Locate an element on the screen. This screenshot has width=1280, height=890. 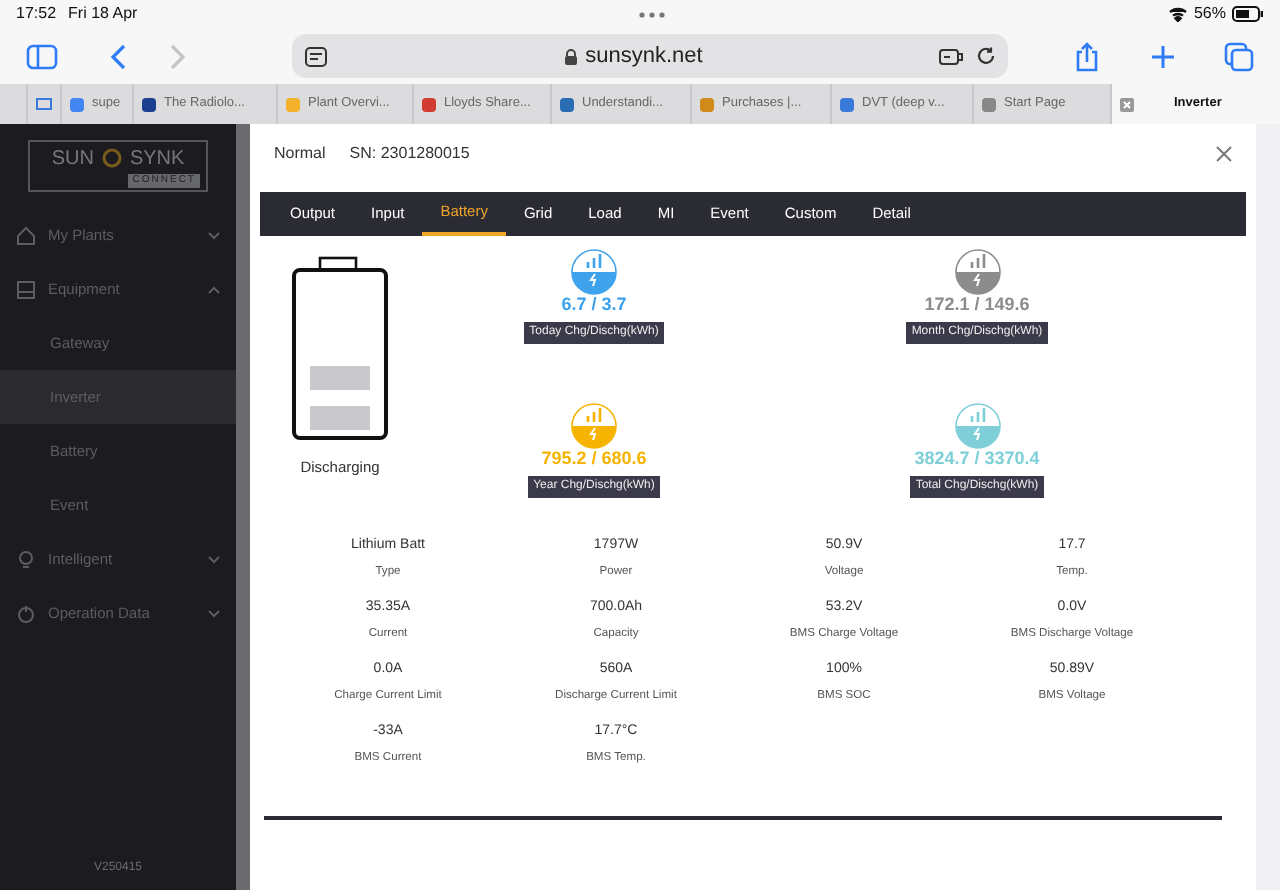
more-dots-icon is located at coordinates (652, 14).